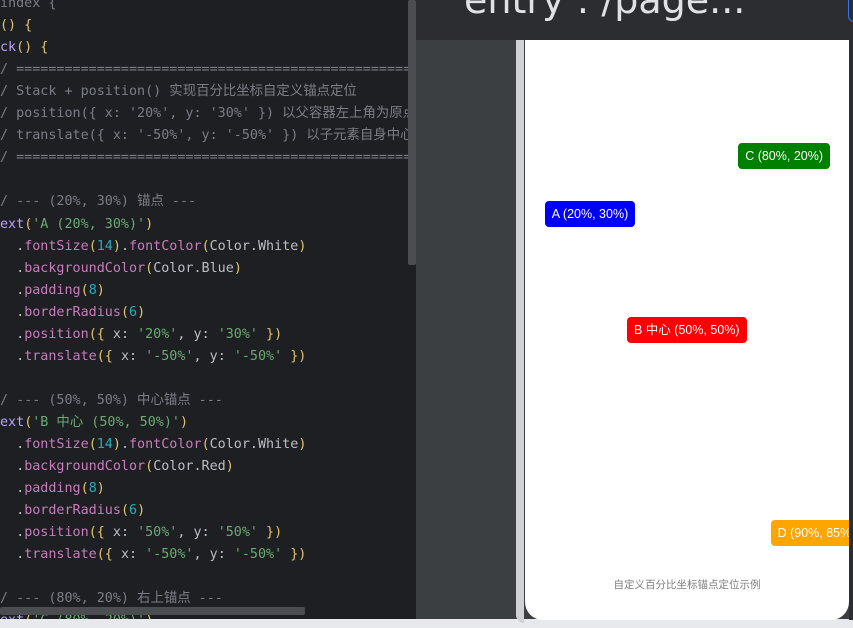 The image size is (853, 628). I want to click on code-line: .borderRadius(6), so click(72, 313).